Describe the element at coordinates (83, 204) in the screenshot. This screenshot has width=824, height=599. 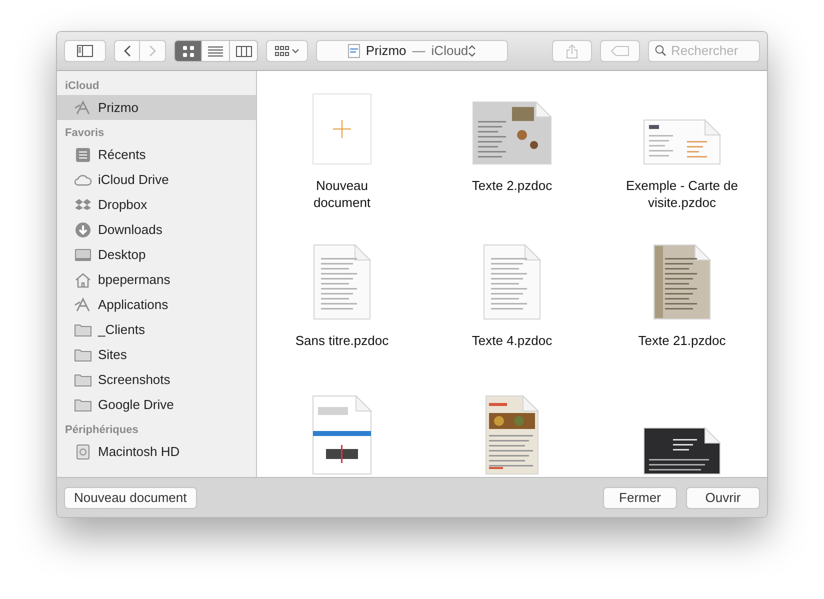
I see `dropbox-icon` at that location.